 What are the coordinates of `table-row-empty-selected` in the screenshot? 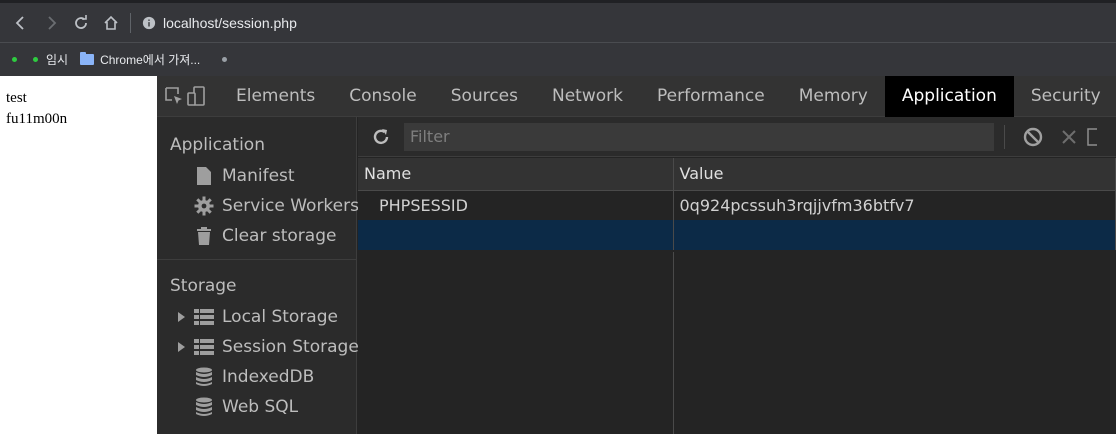 It's located at (737, 235).